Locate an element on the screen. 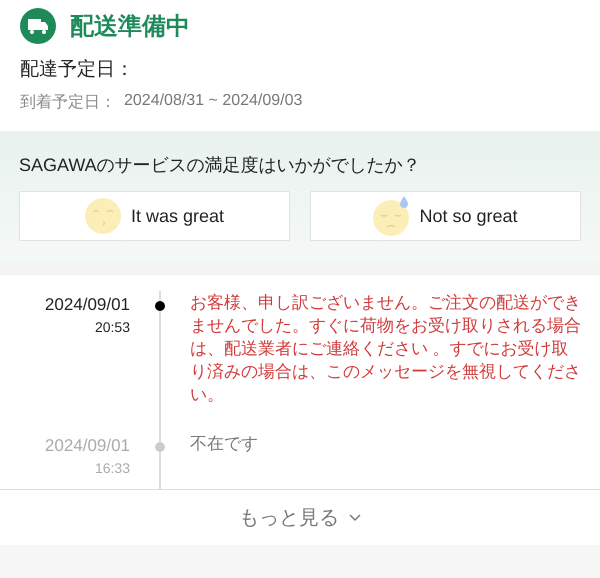 The image size is (600, 578). rating-button: Not so great is located at coordinates (445, 216).